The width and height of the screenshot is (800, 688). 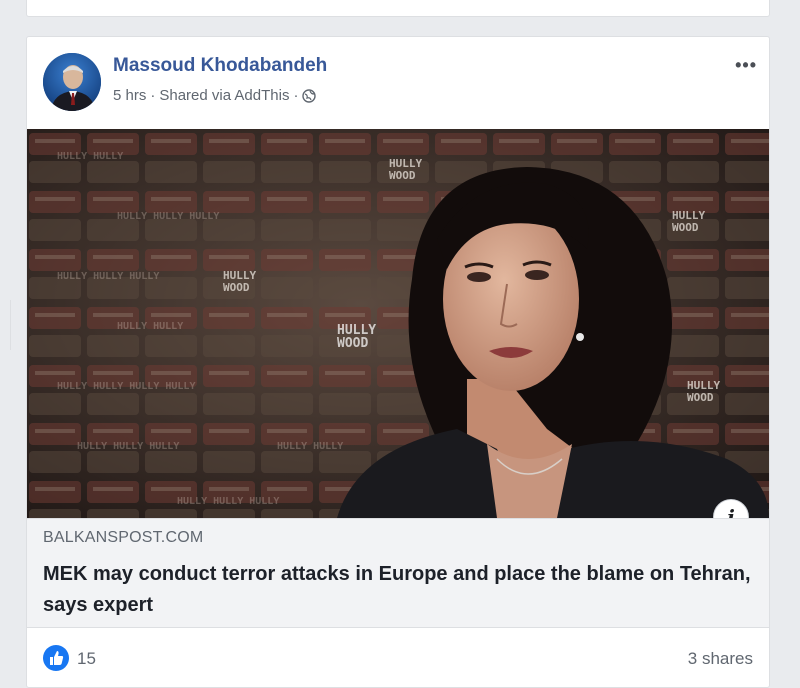 I want to click on post-meta: 5 hrs · Shared via AddThis ·, so click(x=215, y=95).